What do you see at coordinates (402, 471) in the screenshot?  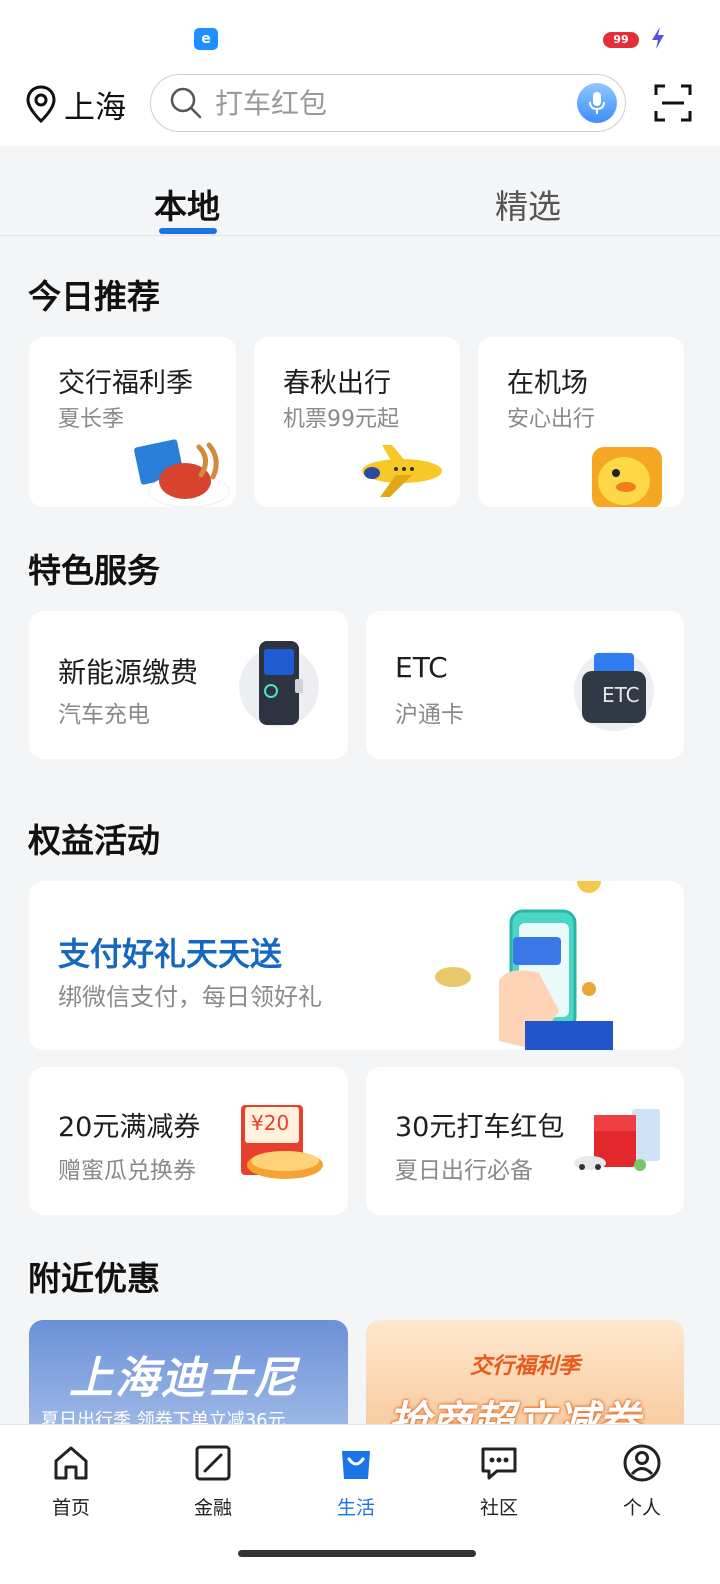 I see `airplane-icon` at bounding box center [402, 471].